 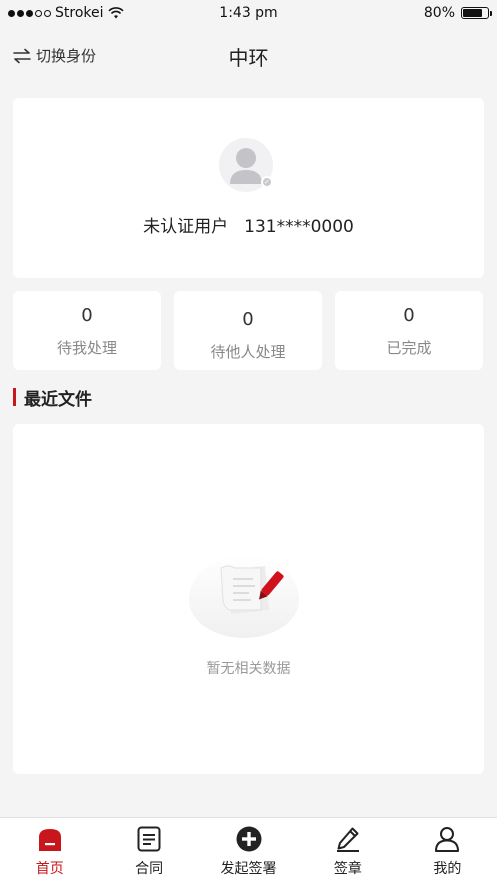 I want to click on status-bar-right: 80%, so click(x=457, y=13).